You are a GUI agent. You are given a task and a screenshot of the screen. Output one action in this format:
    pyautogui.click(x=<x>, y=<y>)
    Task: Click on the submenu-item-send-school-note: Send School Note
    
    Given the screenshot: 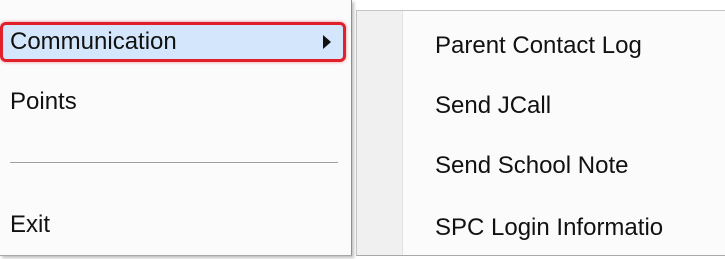 What is the action you would take?
    pyautogui.click(x=531, y=166)
    